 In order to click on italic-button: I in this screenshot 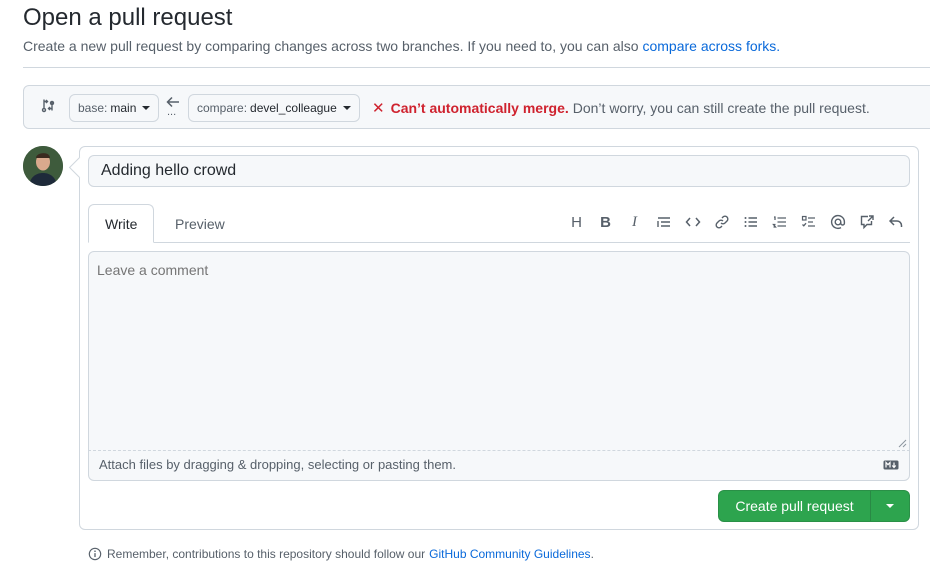, I will do `click(634, 222)`.